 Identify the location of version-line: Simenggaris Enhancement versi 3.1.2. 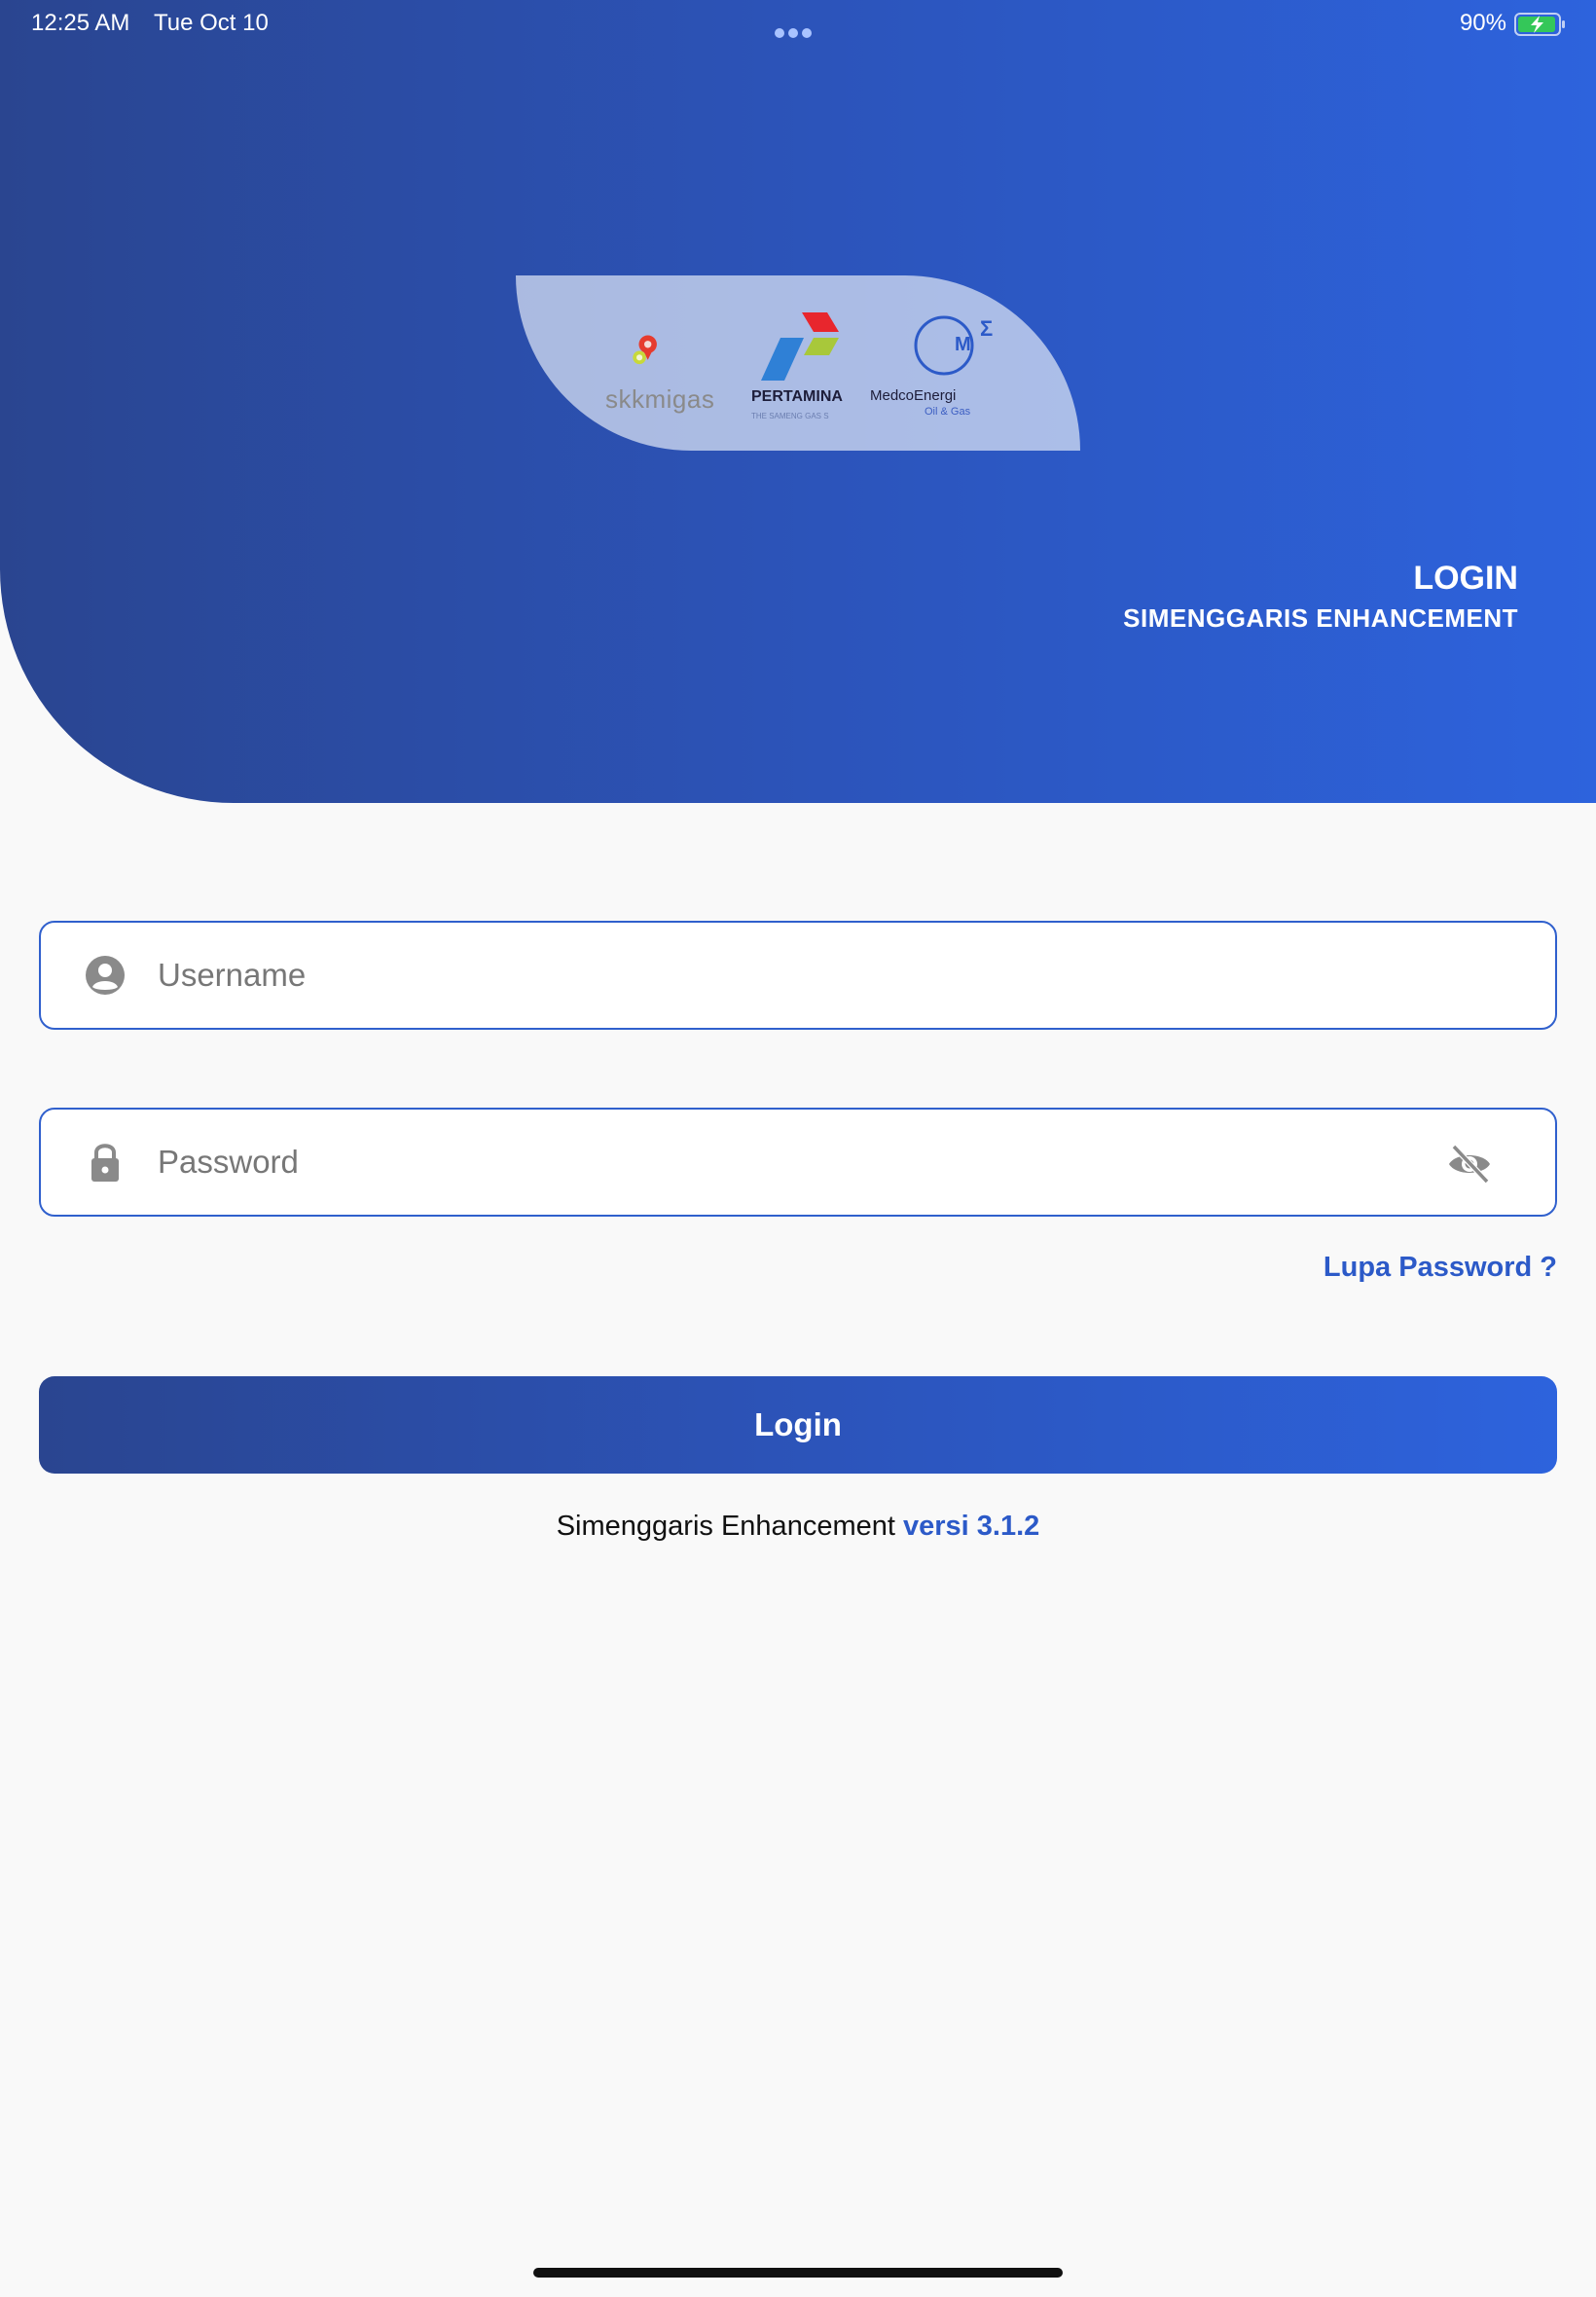
(798, 1527).